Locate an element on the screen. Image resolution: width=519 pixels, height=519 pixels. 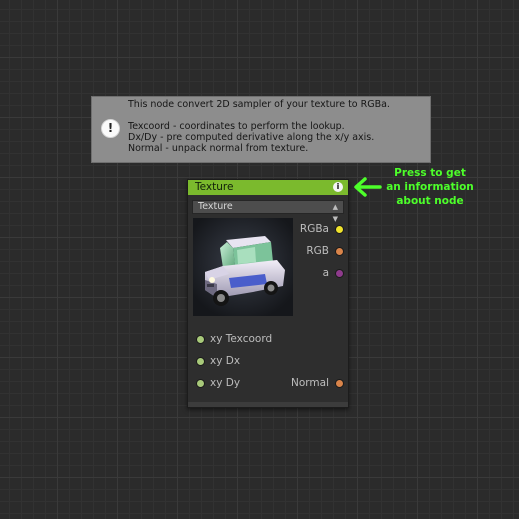
hint-line: about node is located at coordinates (430, 201).